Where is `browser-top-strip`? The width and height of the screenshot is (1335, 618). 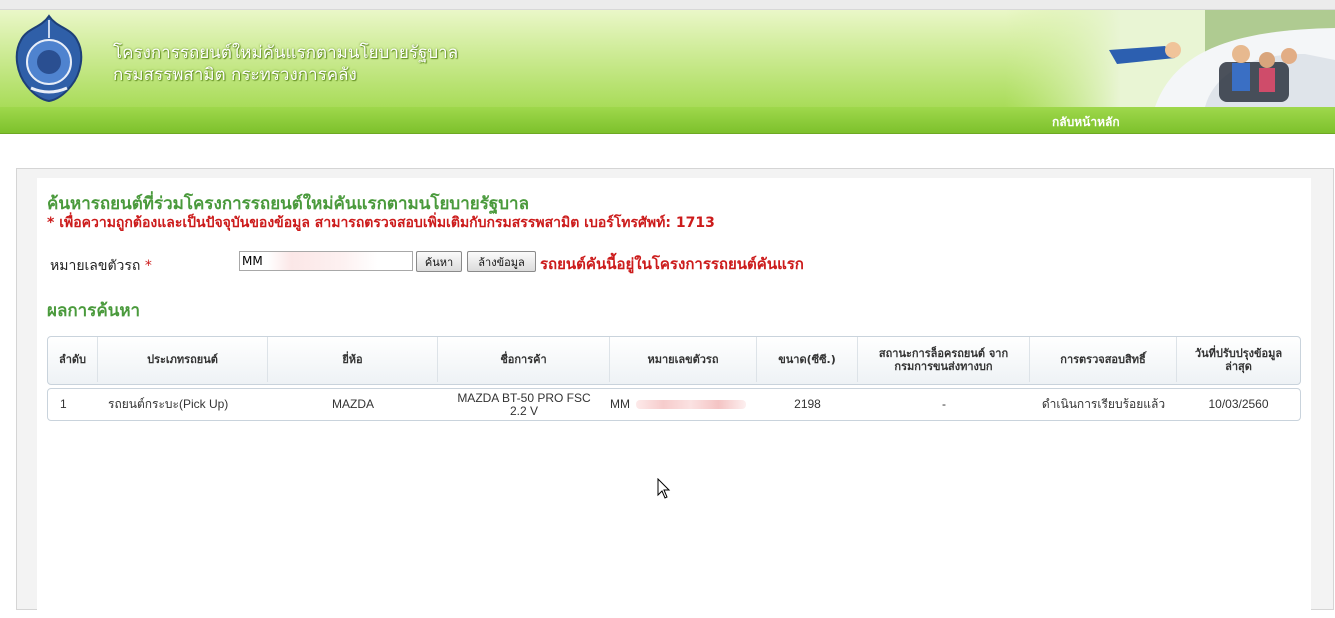
browser-top-strip is located at coordinates (667, 5).